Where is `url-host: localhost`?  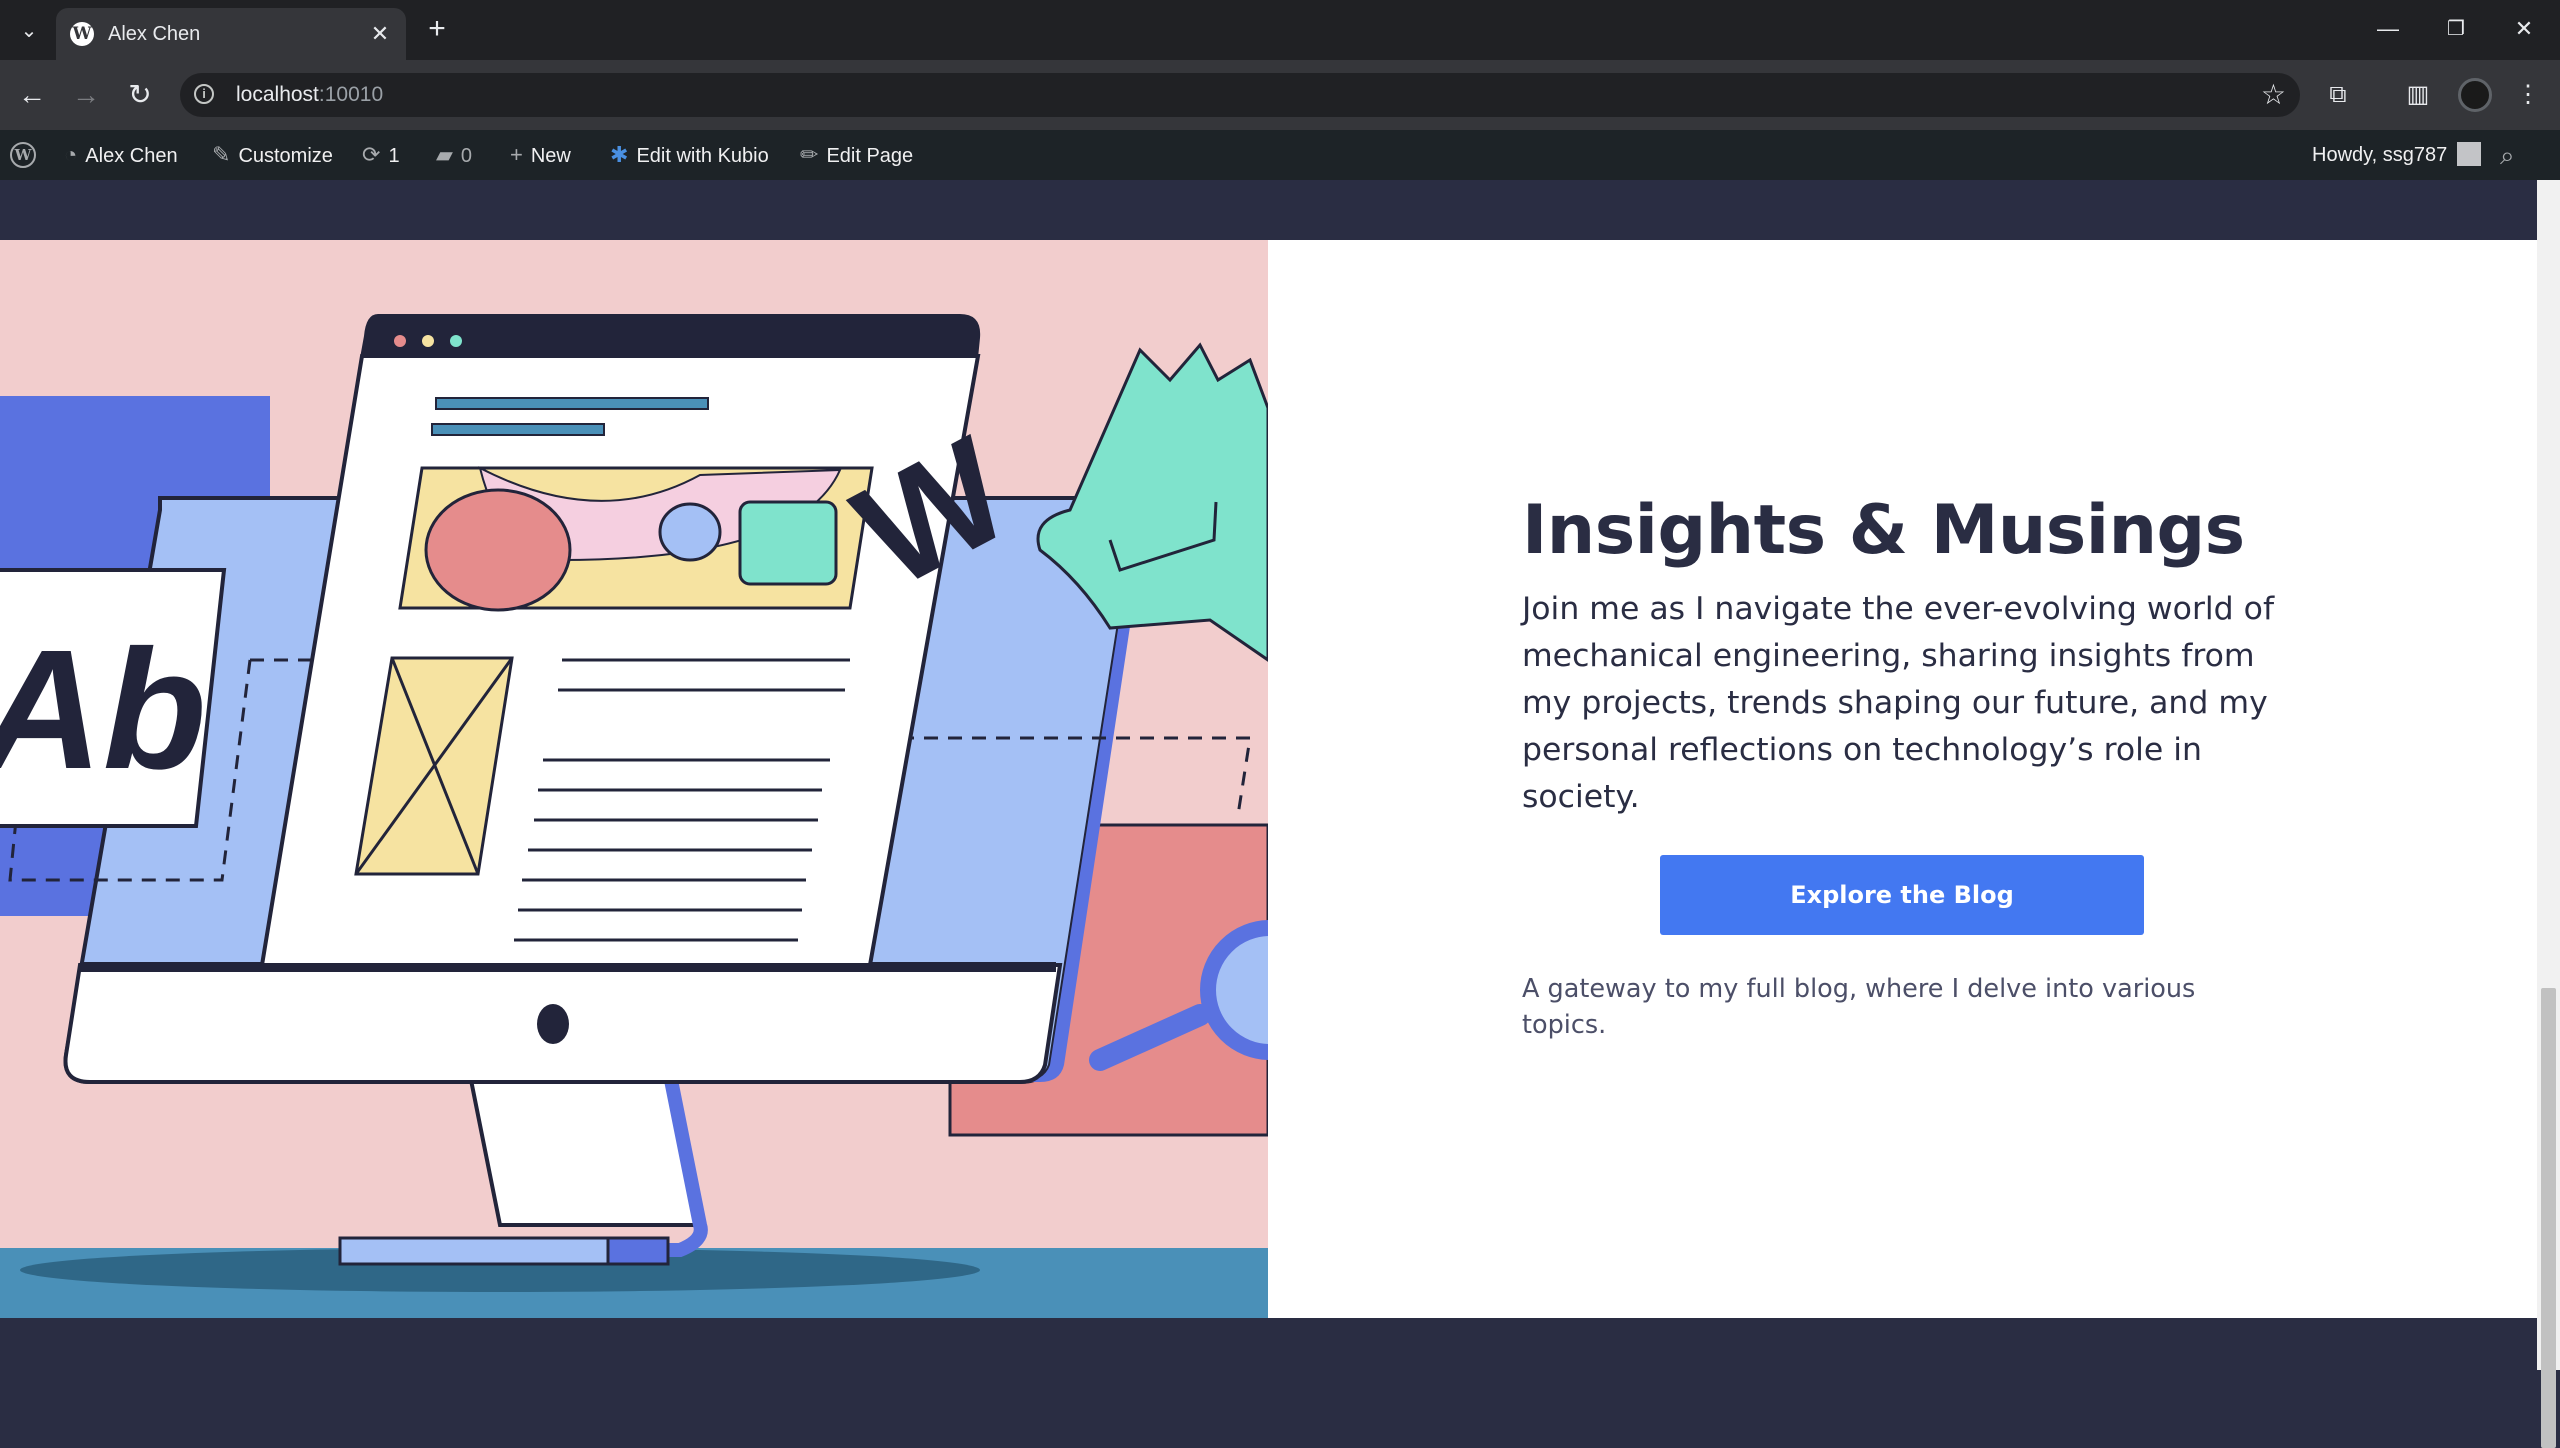
url-host: localhost is located at coordinates (277, 94).